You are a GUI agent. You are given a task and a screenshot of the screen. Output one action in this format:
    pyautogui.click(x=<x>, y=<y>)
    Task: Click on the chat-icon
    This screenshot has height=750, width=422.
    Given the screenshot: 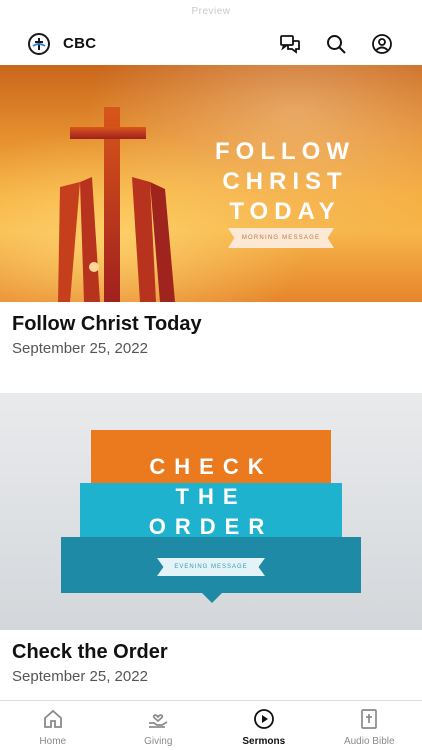 What is the action you would take?
    pyautogui.click(x=290, y=44)
    